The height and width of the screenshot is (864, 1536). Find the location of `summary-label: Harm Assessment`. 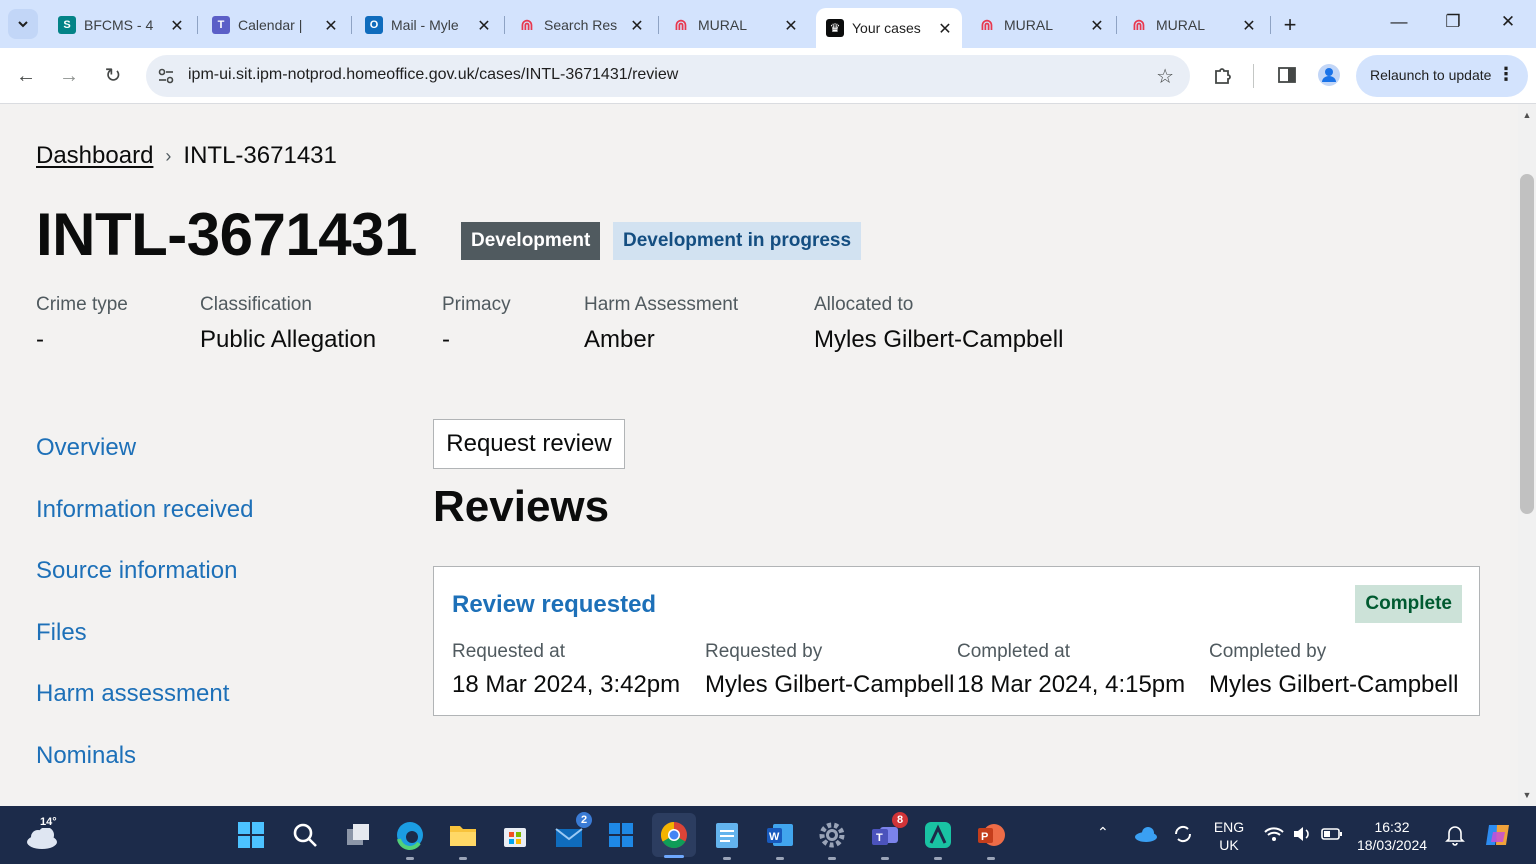

summary-label: Harm Assessment is located at coordinates (661, 304).